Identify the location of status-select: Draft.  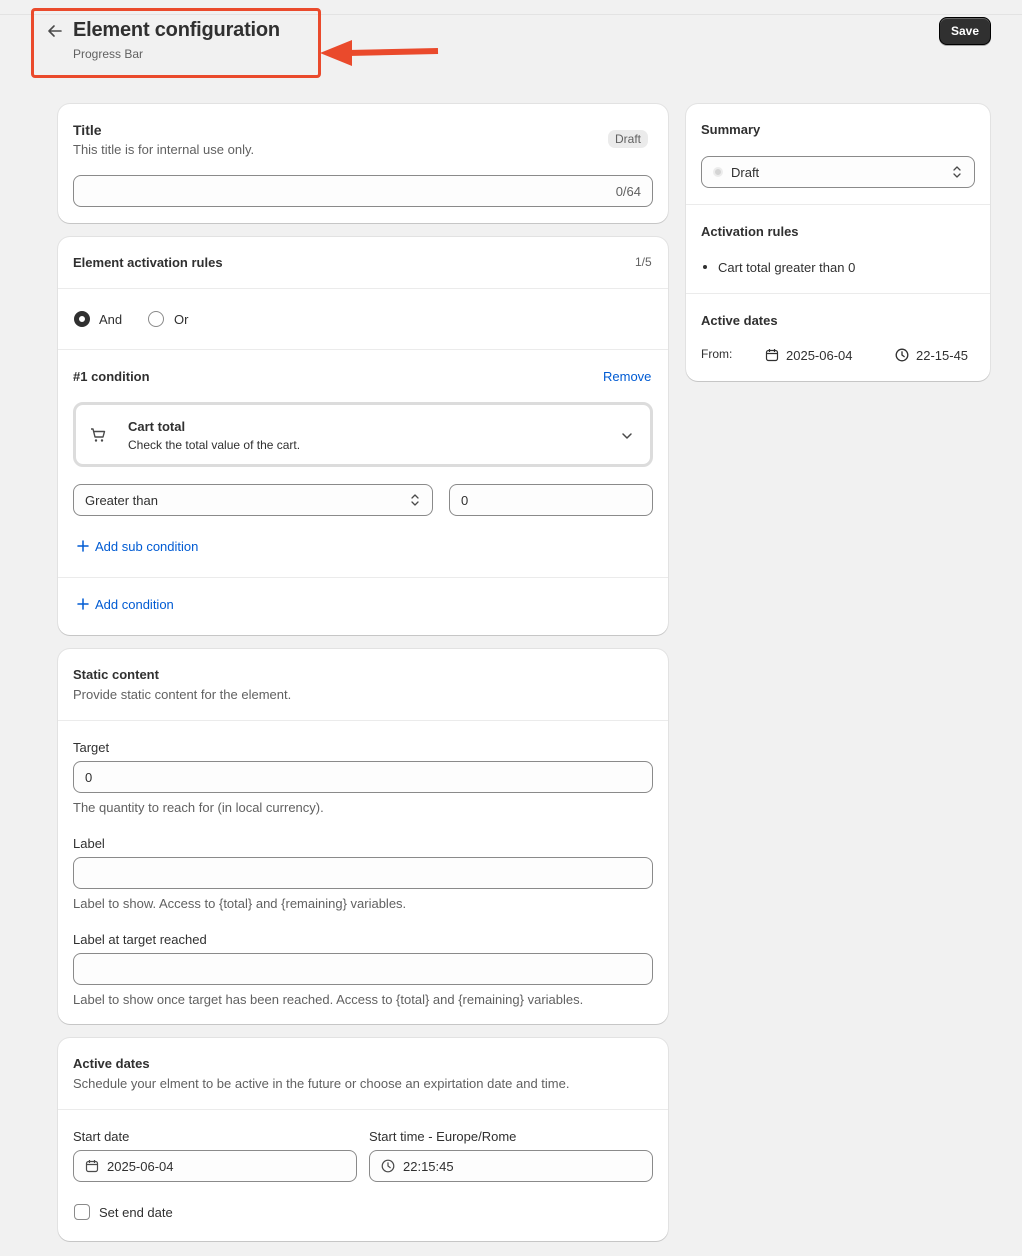
(838, 172).